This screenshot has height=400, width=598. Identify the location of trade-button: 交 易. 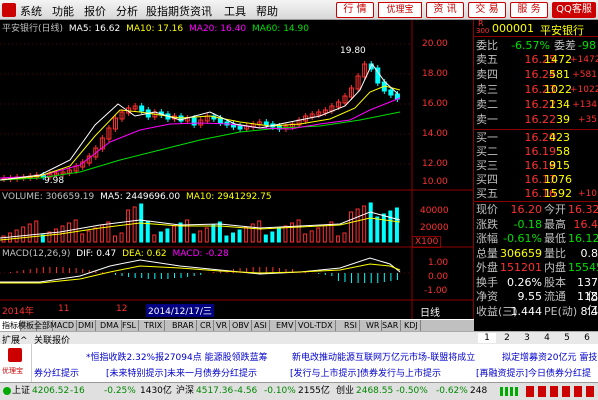
(487, 10).